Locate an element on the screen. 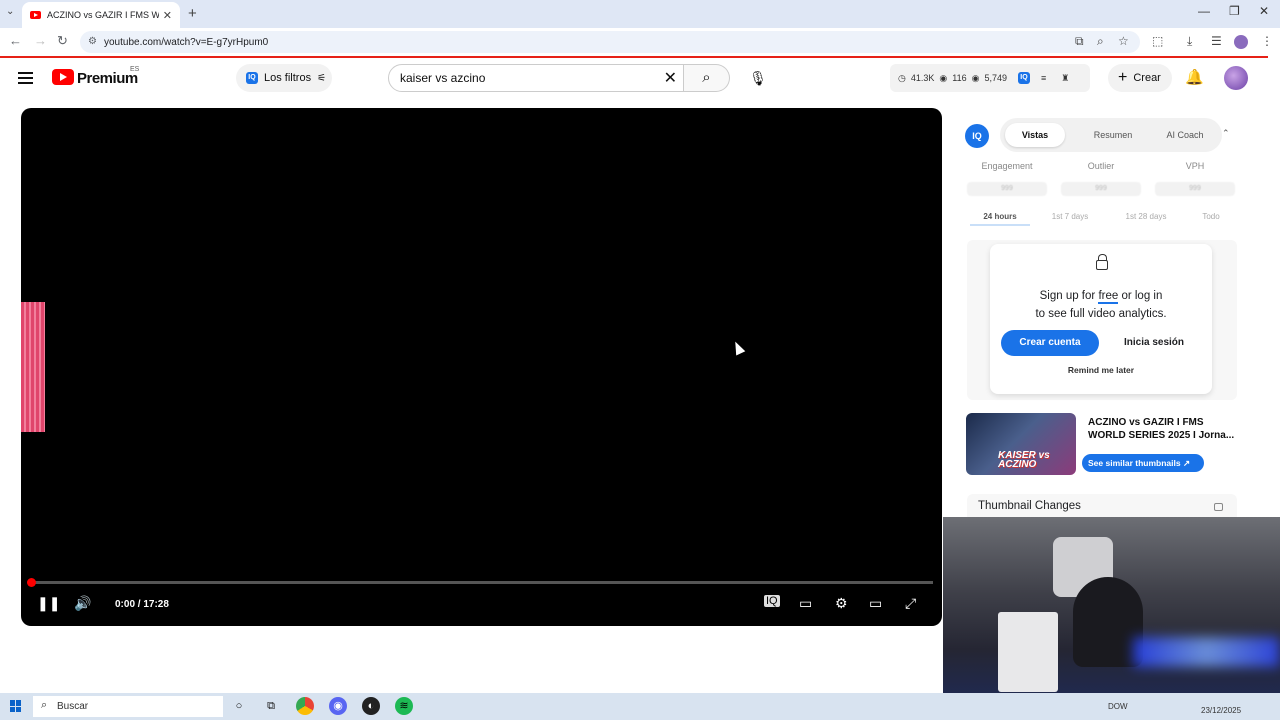 This screenshot has width=1280, height=720. fullscreen-icon: ⤢ is located at coordinates (910, 603).